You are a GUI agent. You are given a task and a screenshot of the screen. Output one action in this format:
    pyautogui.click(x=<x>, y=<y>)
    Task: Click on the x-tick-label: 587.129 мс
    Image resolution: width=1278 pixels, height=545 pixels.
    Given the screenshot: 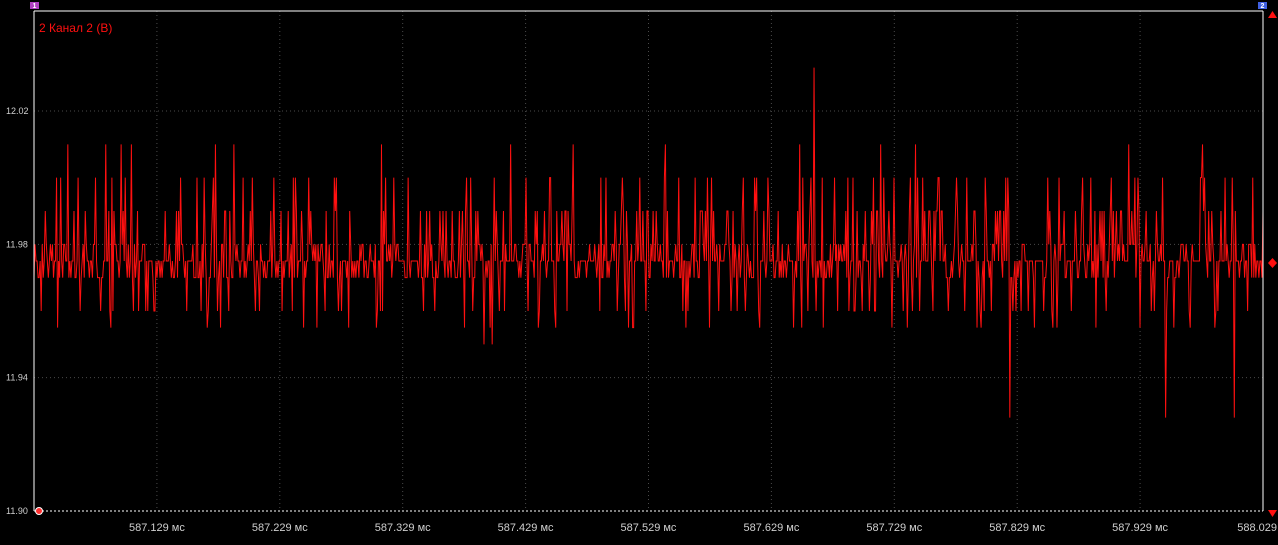 What is the action you would take?
    pyautogui.click(x=157, y=528)
    